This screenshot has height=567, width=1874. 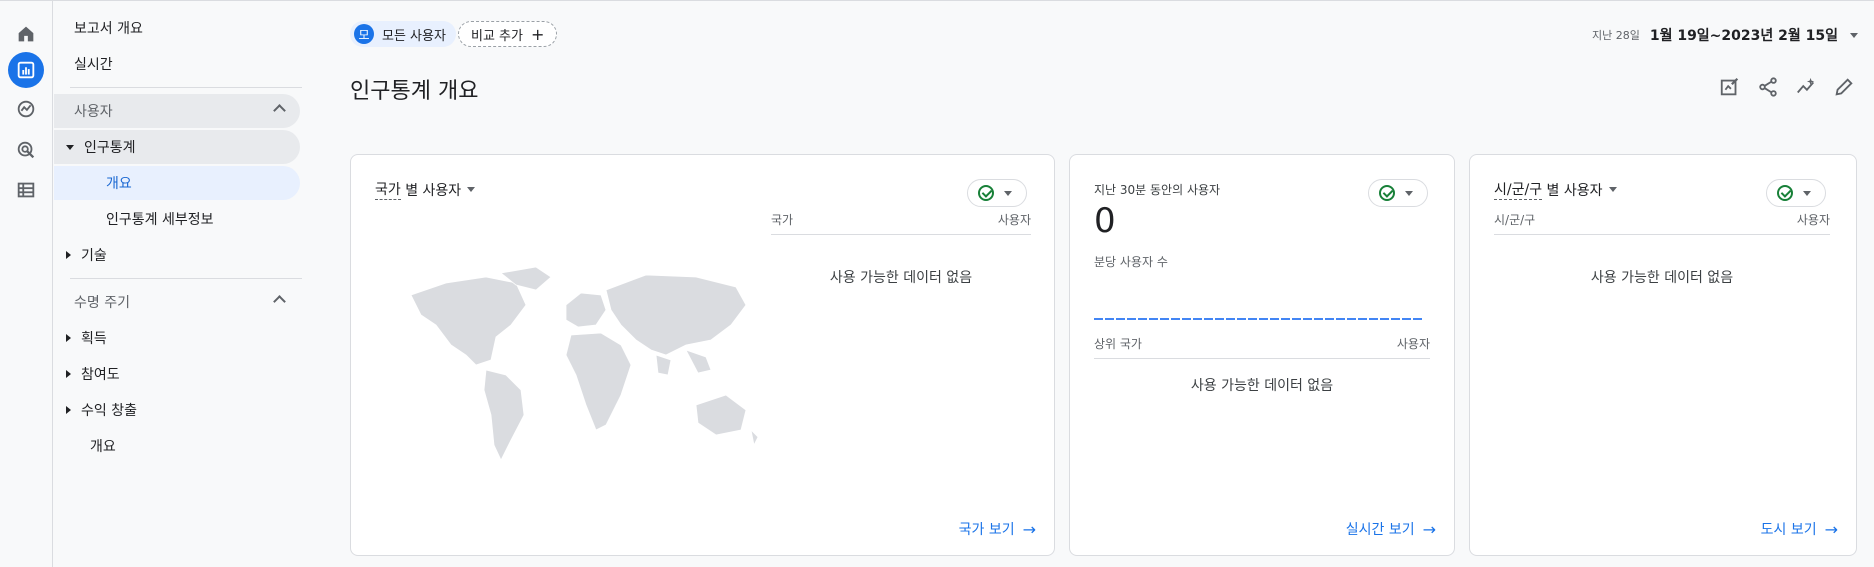 What do you see at coordinates (1662, 223) in the screenshot?
I see `city-table-header: 시/군/구 사용자` at bounding box center [1662, 223].